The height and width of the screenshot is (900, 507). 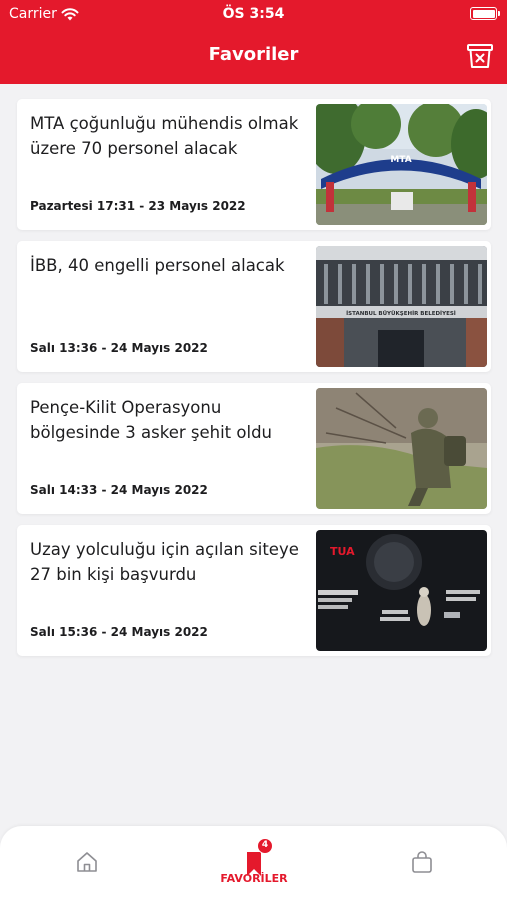 I want to click on trash-icon, so click(x=480, y=56).